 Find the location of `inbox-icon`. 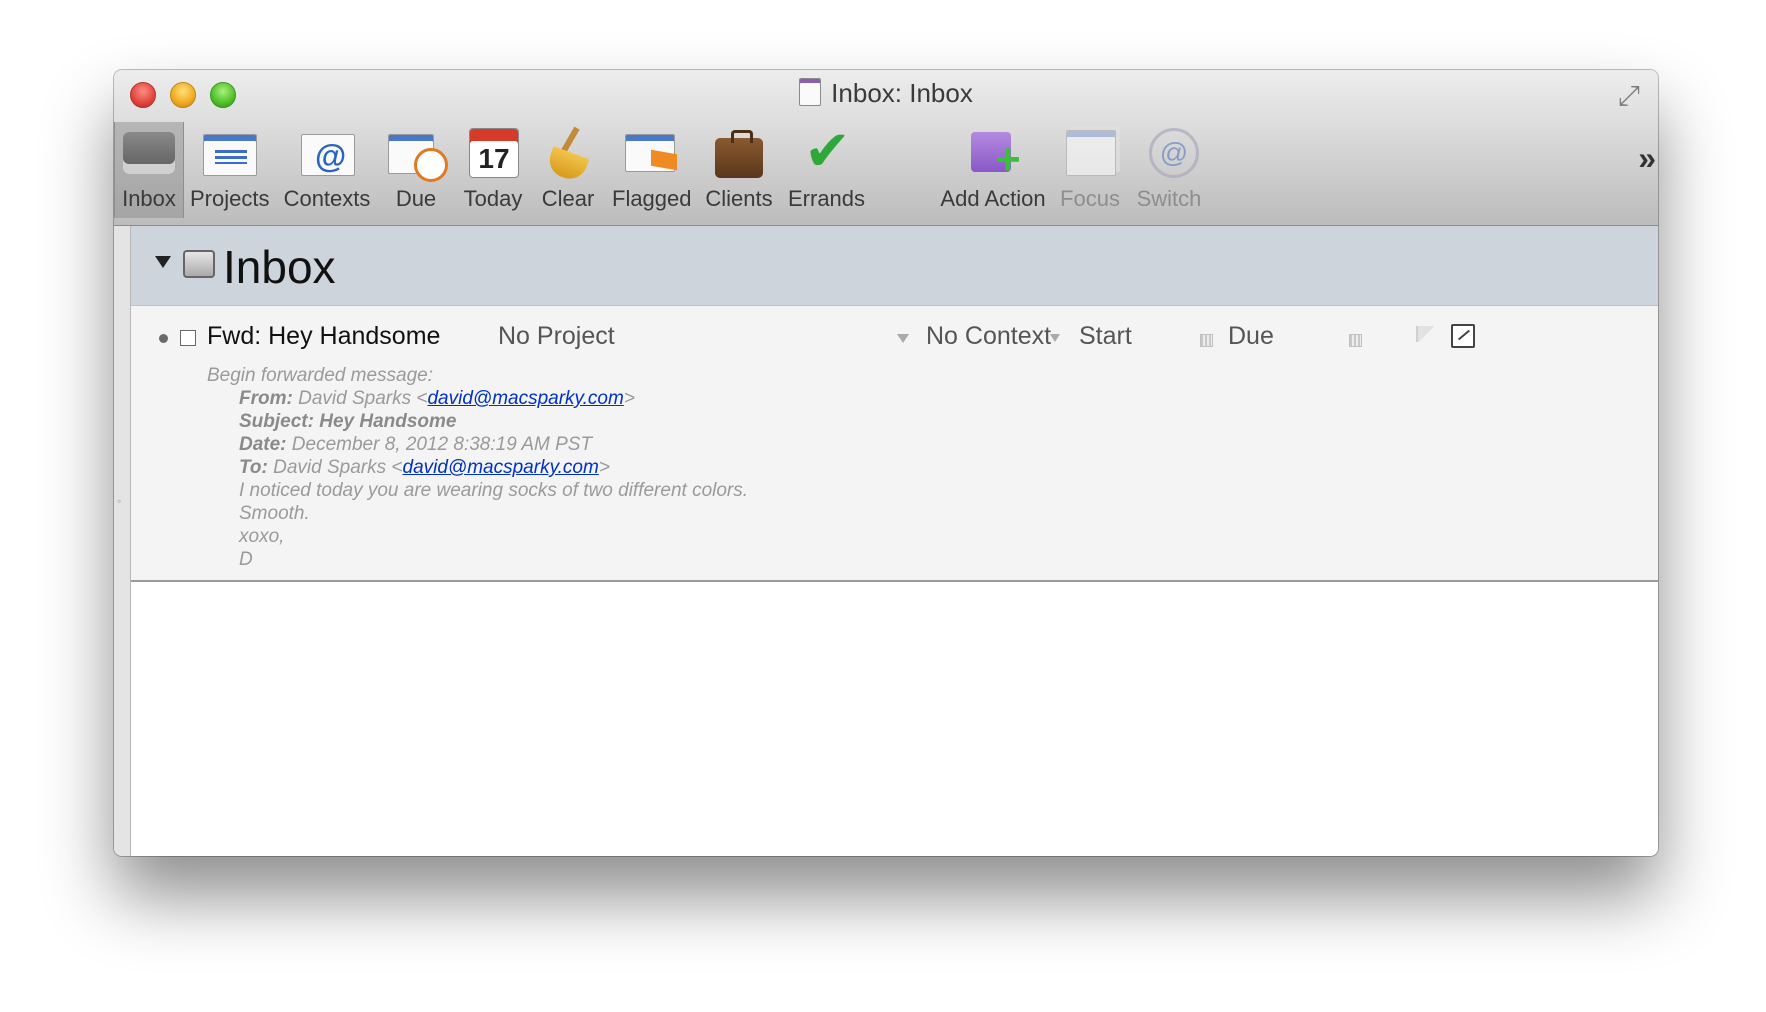

inbox-icon is located at coordinates (149, 153).